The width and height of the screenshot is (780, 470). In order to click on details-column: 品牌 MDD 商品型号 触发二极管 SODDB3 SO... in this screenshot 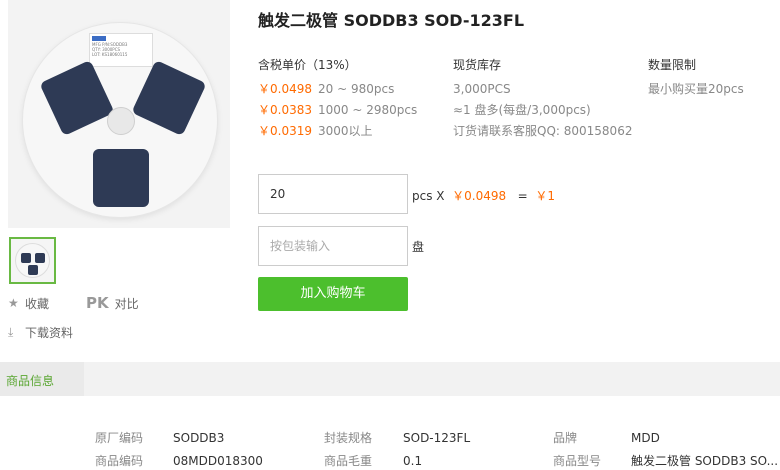, I will do `click(665, 450)`.